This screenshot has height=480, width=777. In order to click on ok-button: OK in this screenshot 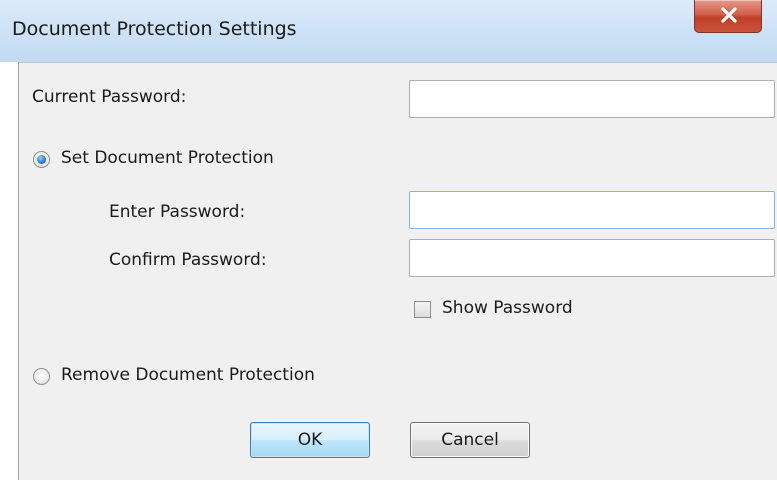, I will do `click(310, 440)`.